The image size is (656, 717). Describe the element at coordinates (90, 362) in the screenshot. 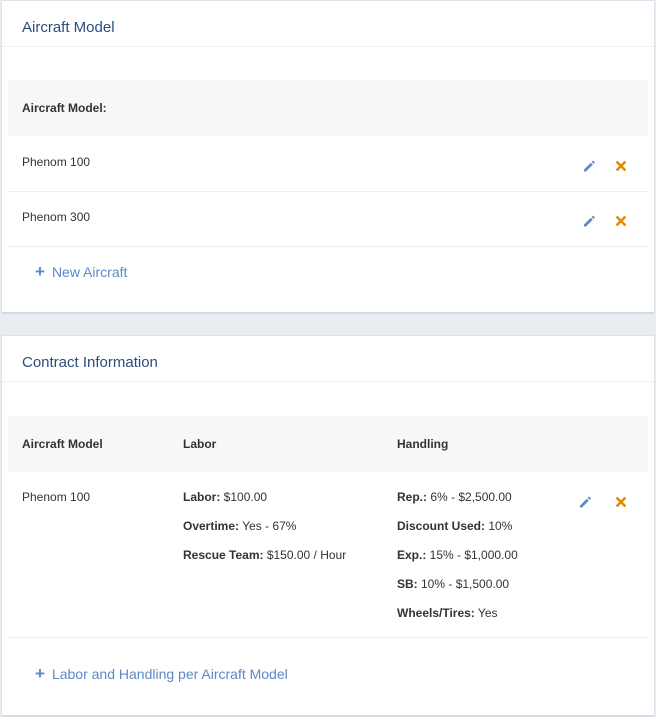

I see `contract-information-title: Contract Information` at that location.